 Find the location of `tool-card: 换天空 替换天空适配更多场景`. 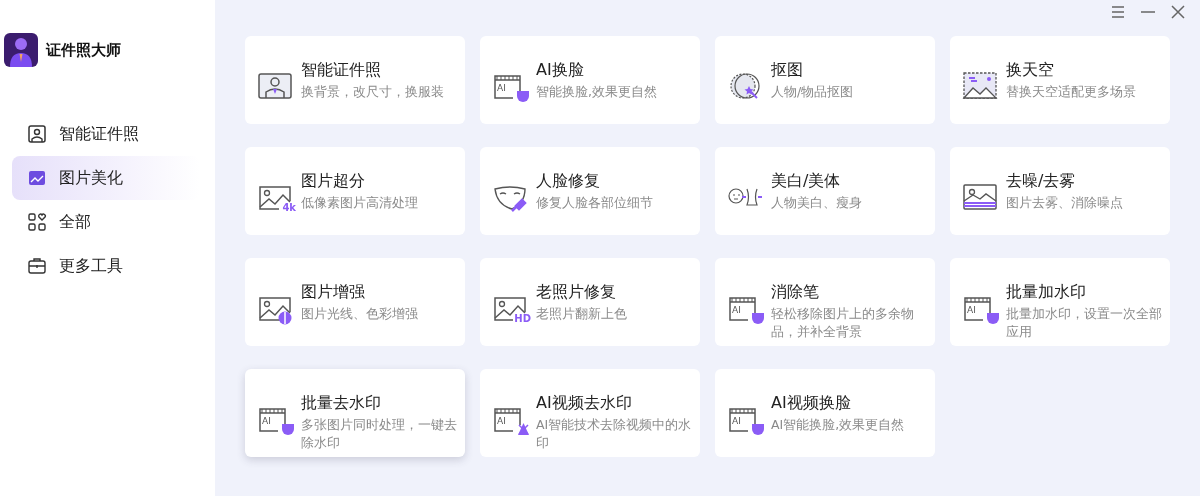

tool-card: 换天空 替换天空适配更多场景 is located at coordinates (1060, 80).